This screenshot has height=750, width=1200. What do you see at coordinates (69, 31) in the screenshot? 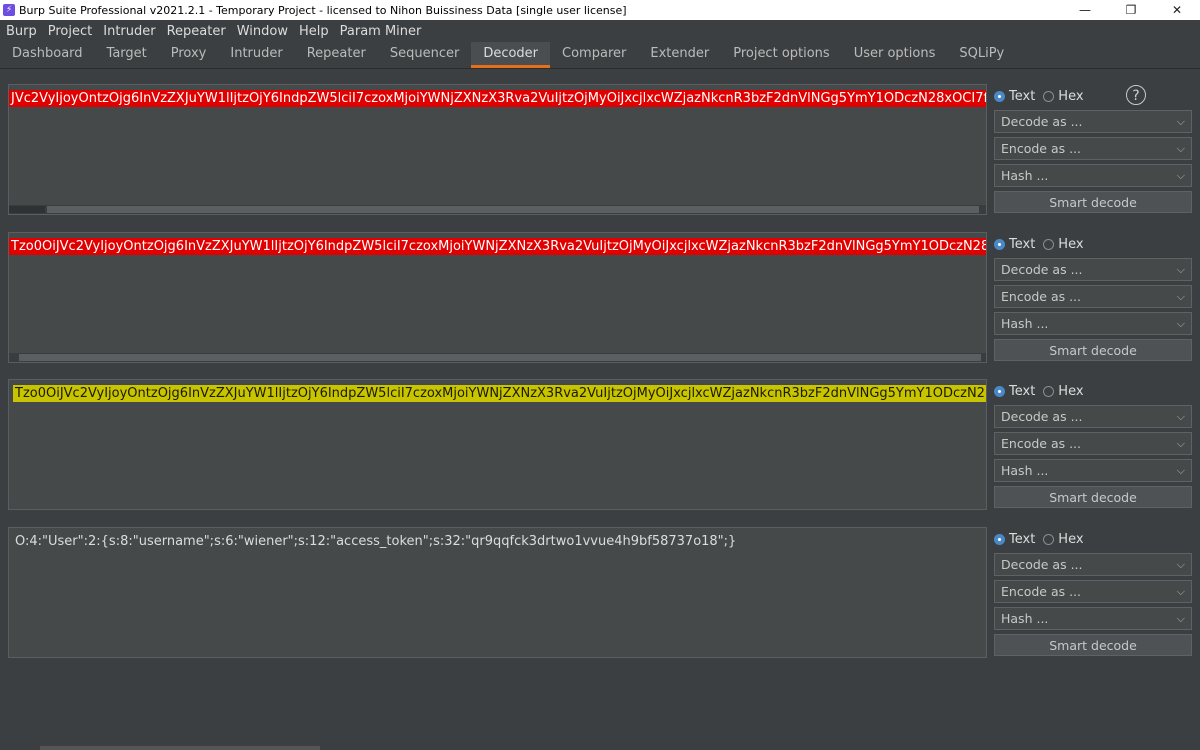
I see `menu-project: Project` at bounding box center [69, 31].